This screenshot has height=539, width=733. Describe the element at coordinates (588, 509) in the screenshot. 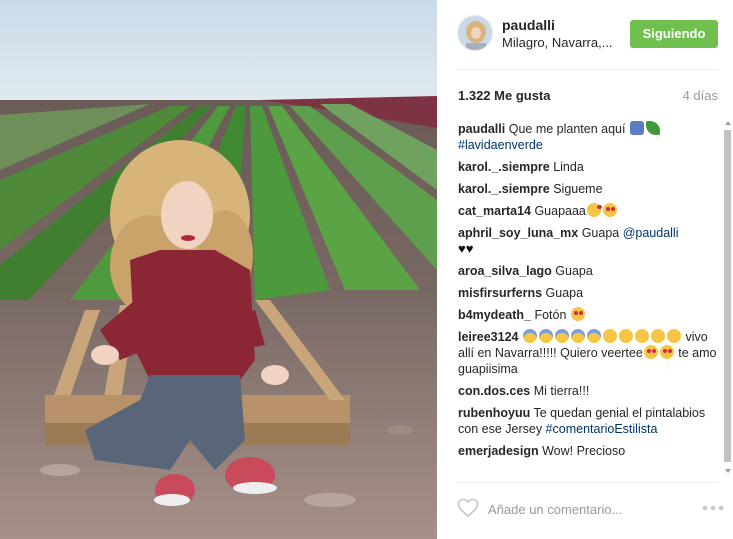

I see `add-comment-input` at that location.